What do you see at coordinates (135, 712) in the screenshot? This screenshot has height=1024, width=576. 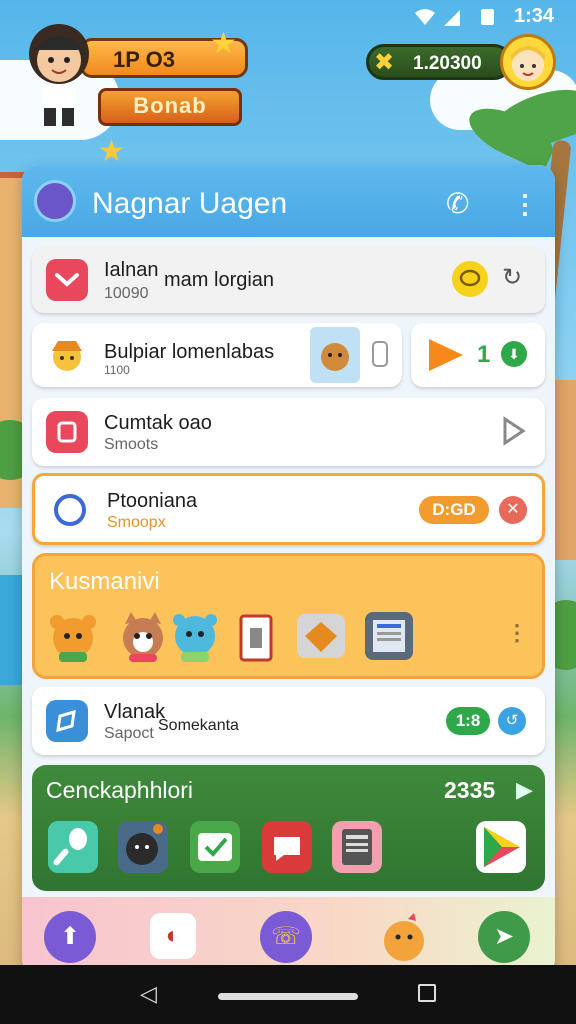 I see `row-title: Vlanak` at bounding box center [135, 712].